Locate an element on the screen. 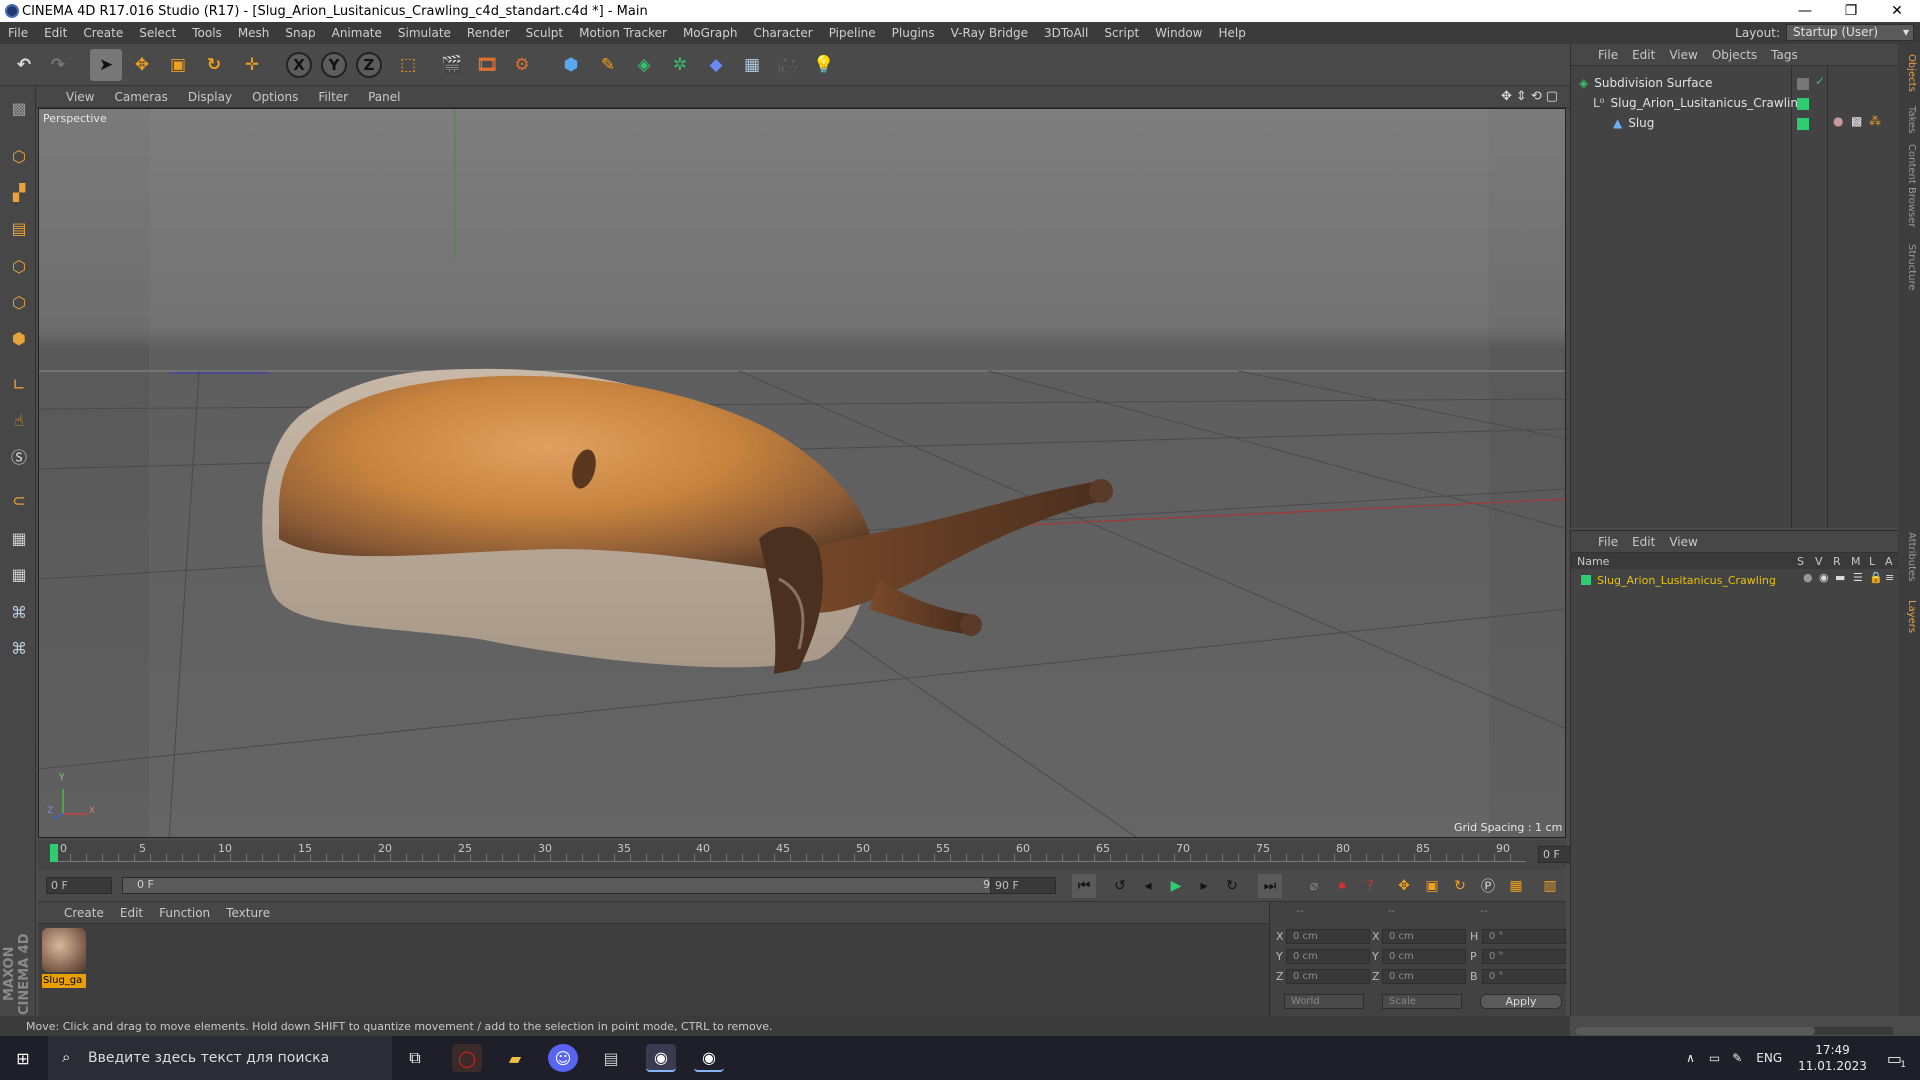 The height and width of the screenshot is (1080, 1920). layer-anim-icon: ≡ is located at coordinates (1889, 577).